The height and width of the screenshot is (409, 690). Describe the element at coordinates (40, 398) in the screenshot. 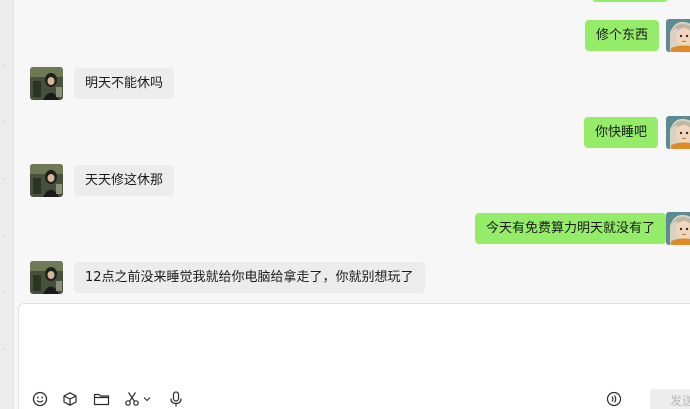

I see `emoji-icon` at that location.